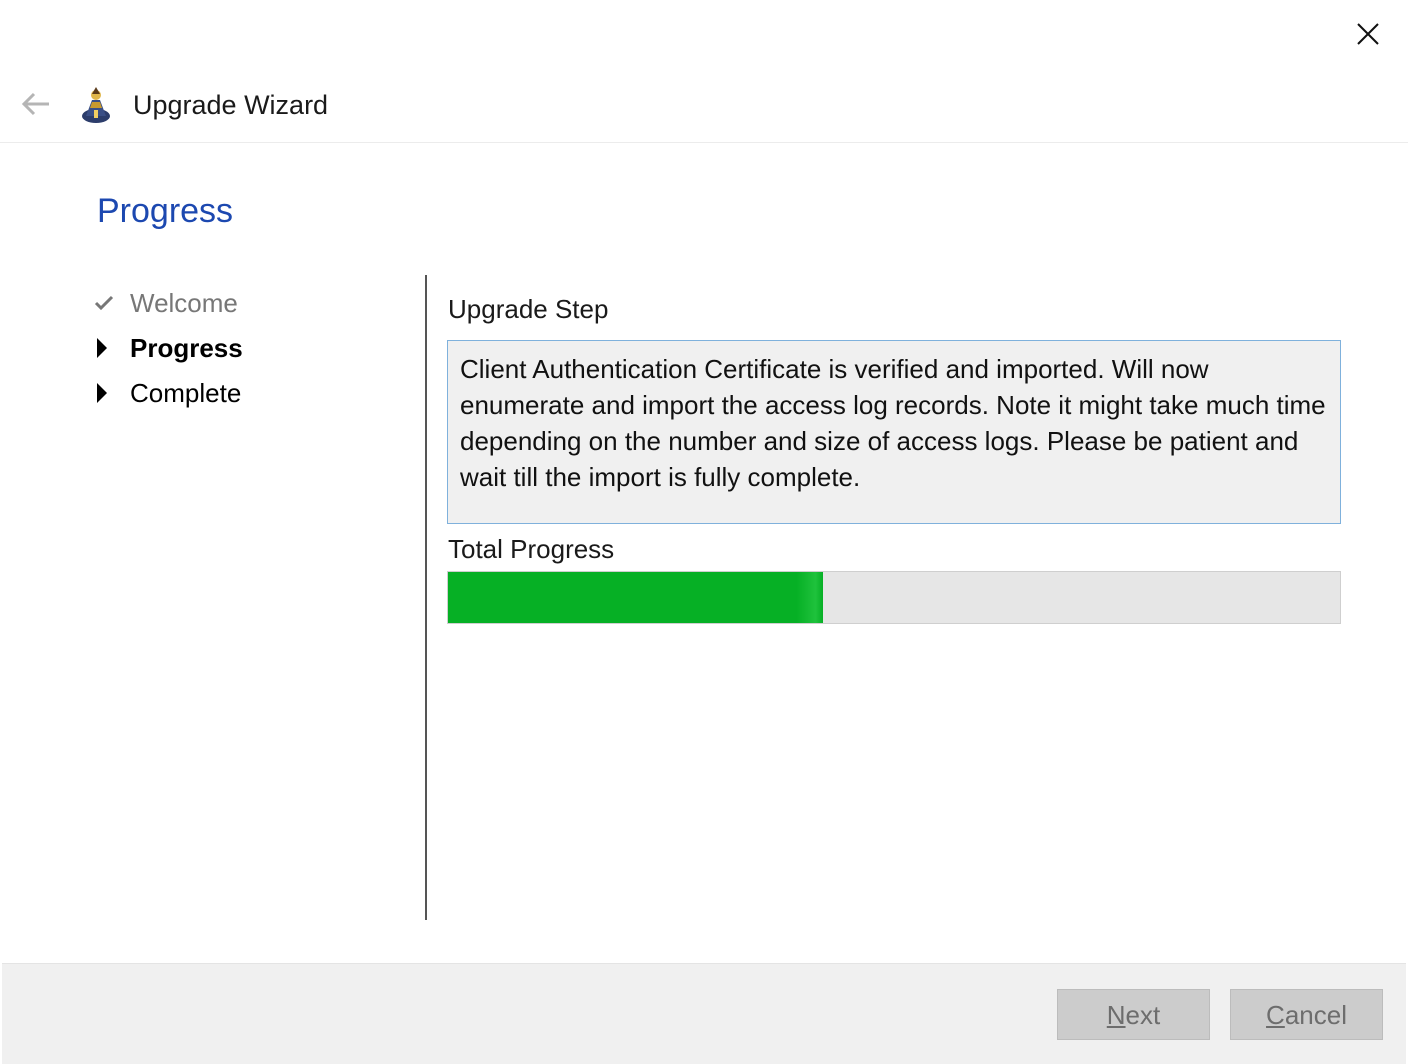 The image size is (1408, 1064). I want to click on cancel-button: Cancel, so click(1306, 1014).